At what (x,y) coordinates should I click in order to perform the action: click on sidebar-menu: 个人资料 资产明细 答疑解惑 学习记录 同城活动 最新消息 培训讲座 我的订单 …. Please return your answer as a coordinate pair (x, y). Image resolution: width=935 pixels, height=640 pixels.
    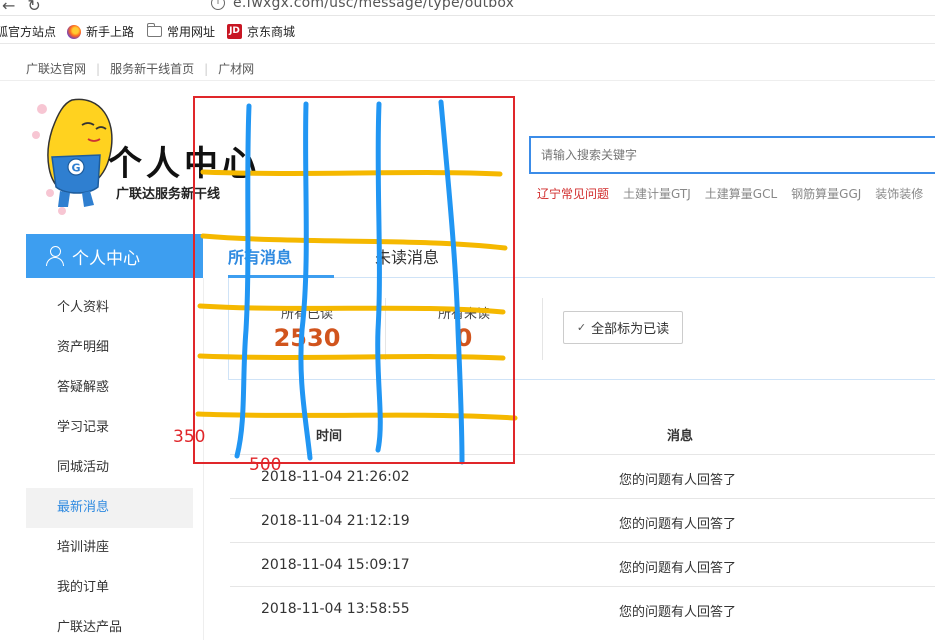
    Looking at the image, I should click on (114, 464).